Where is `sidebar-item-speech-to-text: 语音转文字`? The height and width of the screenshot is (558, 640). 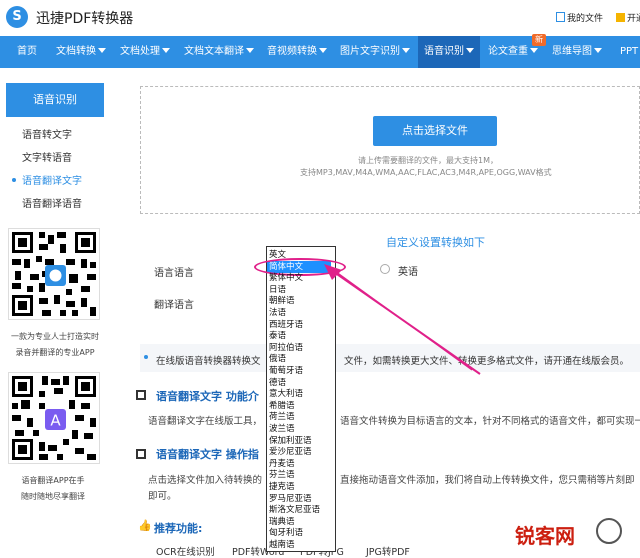 sidebar-item-speech-to-text: 语音转文字 is located at coordinates (47, 133).